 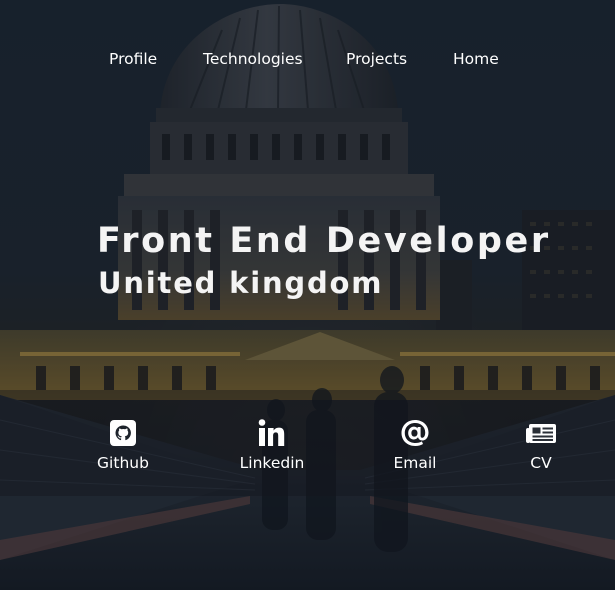 What do you see at coordinates (541, 449) in the screenshot?
I see `cv-link: CV` at bounding box center [541, 449].